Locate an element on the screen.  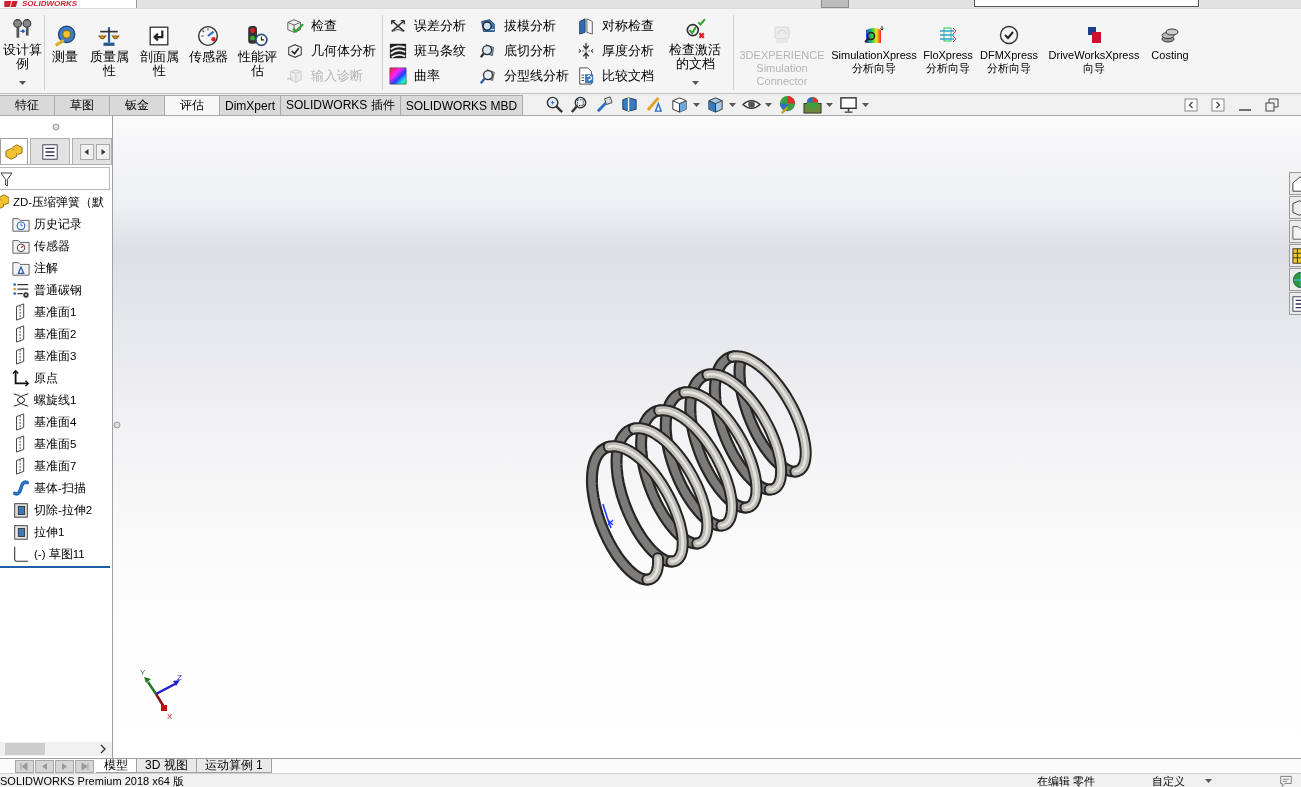
tree-item: 基准面4 is located at coordinates (56, 422).